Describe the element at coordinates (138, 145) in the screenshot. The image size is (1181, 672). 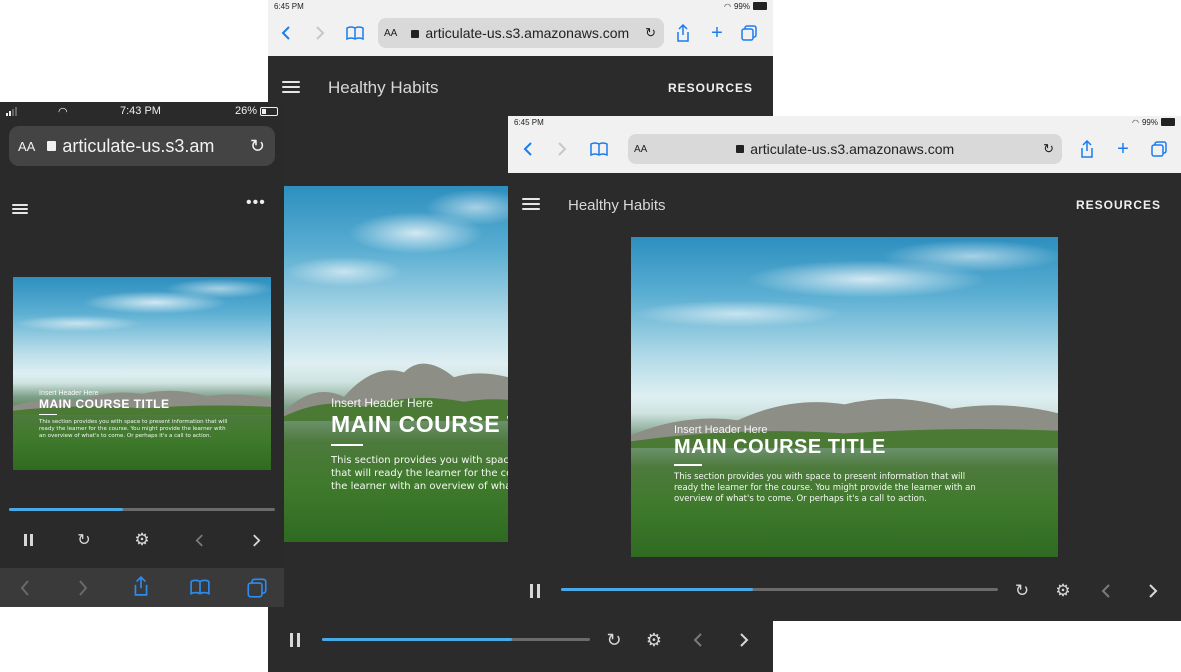
I see `url-text: articulate-us.s3.am` at that location.